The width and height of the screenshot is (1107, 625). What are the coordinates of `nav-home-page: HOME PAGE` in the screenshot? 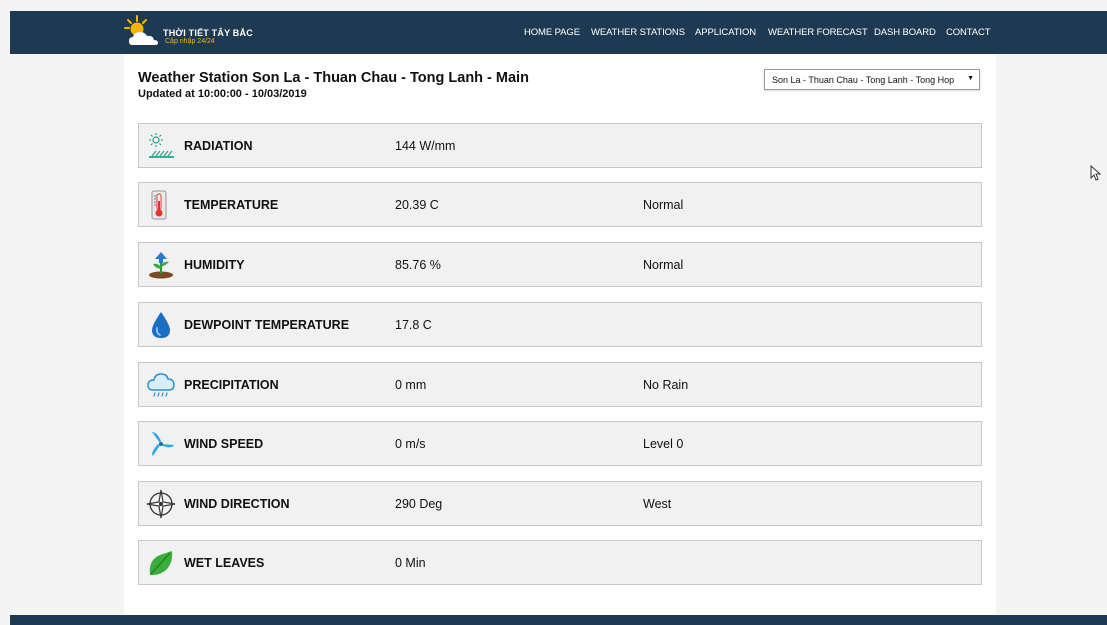 It's located at (552, 32).